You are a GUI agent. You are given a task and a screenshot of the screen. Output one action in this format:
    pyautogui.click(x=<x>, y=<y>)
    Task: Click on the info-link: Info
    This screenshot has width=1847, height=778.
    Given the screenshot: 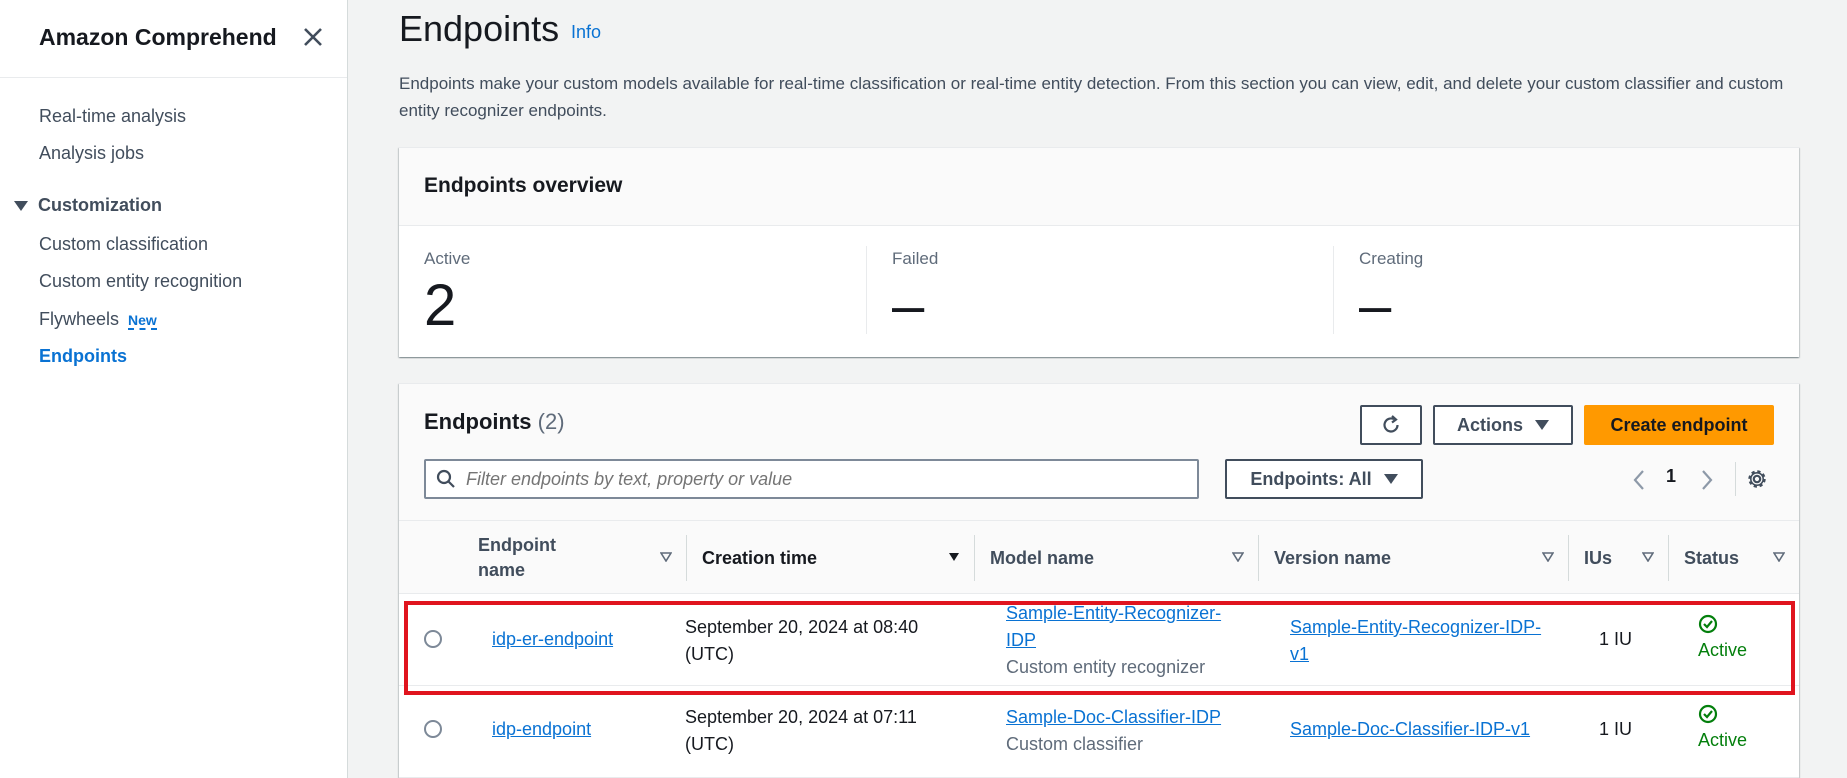 What is the action you would take?
    pyautogui.click(x=586, y=32)
    